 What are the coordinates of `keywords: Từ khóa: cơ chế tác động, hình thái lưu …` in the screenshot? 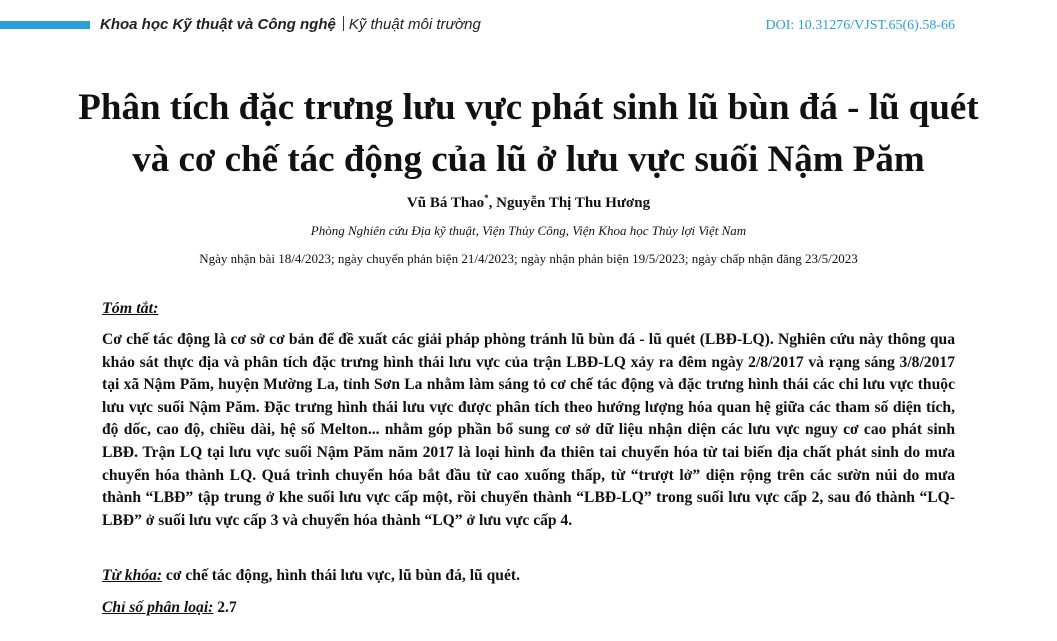 It's located at (311, 576).